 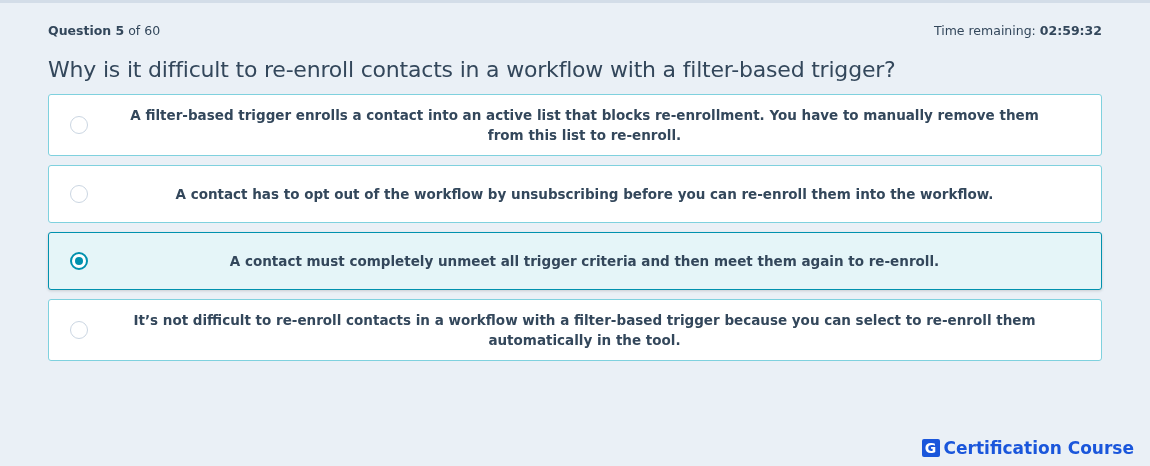 I want to click on brand-name: Certification Course, so click(x=1038, y=448).